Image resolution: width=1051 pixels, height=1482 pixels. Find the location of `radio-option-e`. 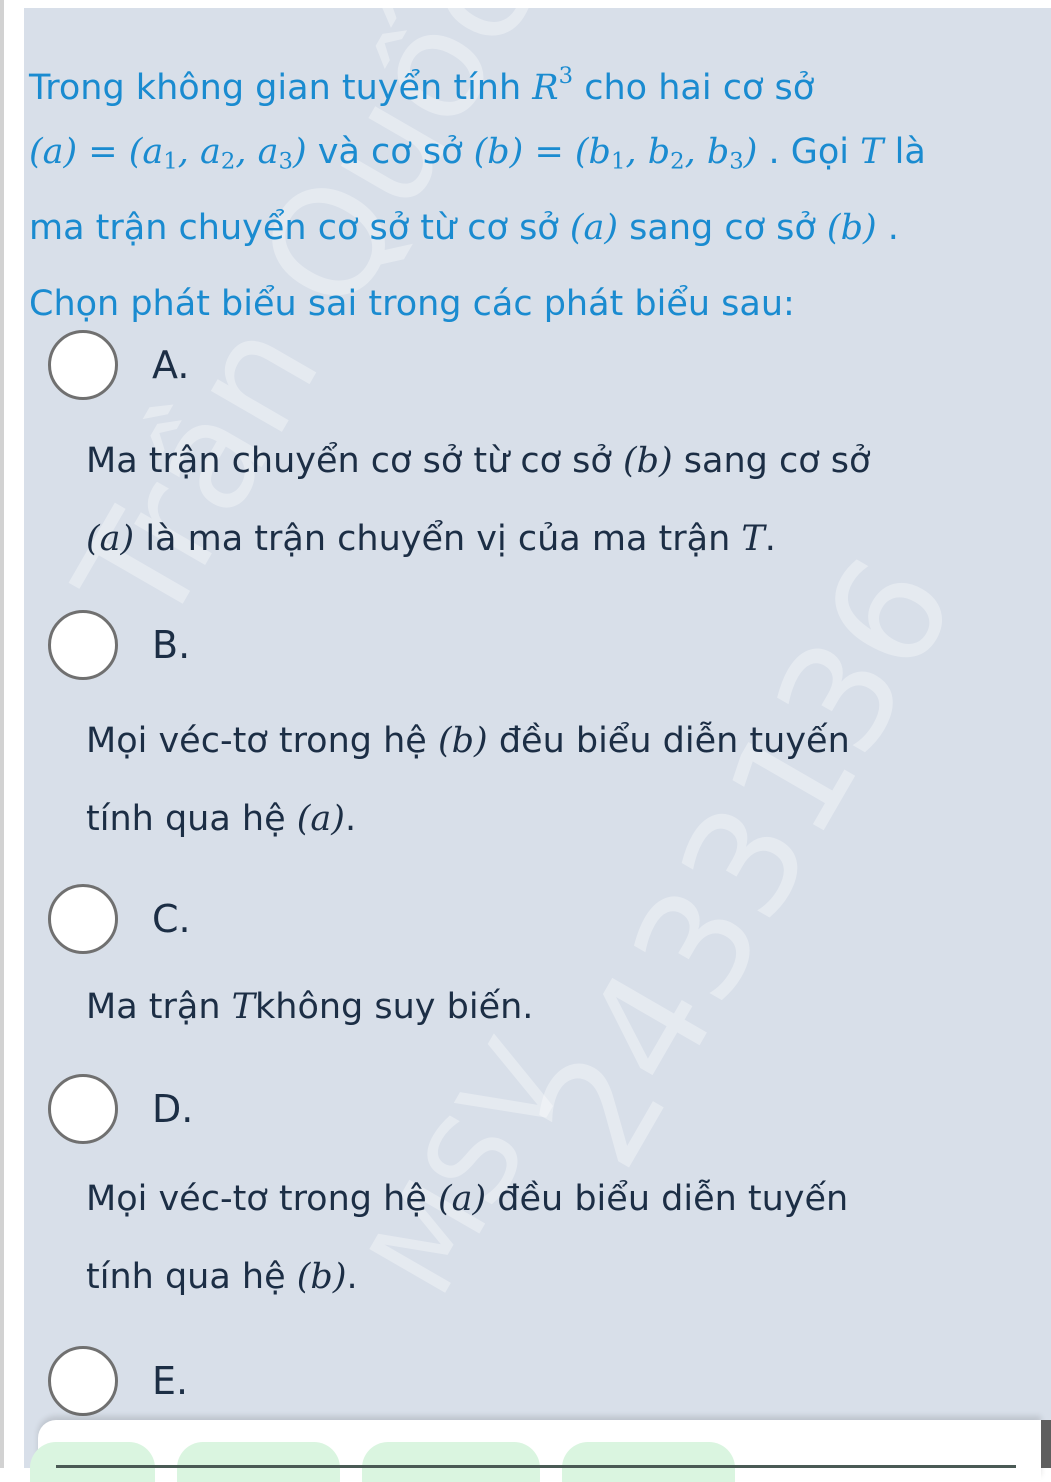

radio-option-e is located at coordinates (83, 1381).